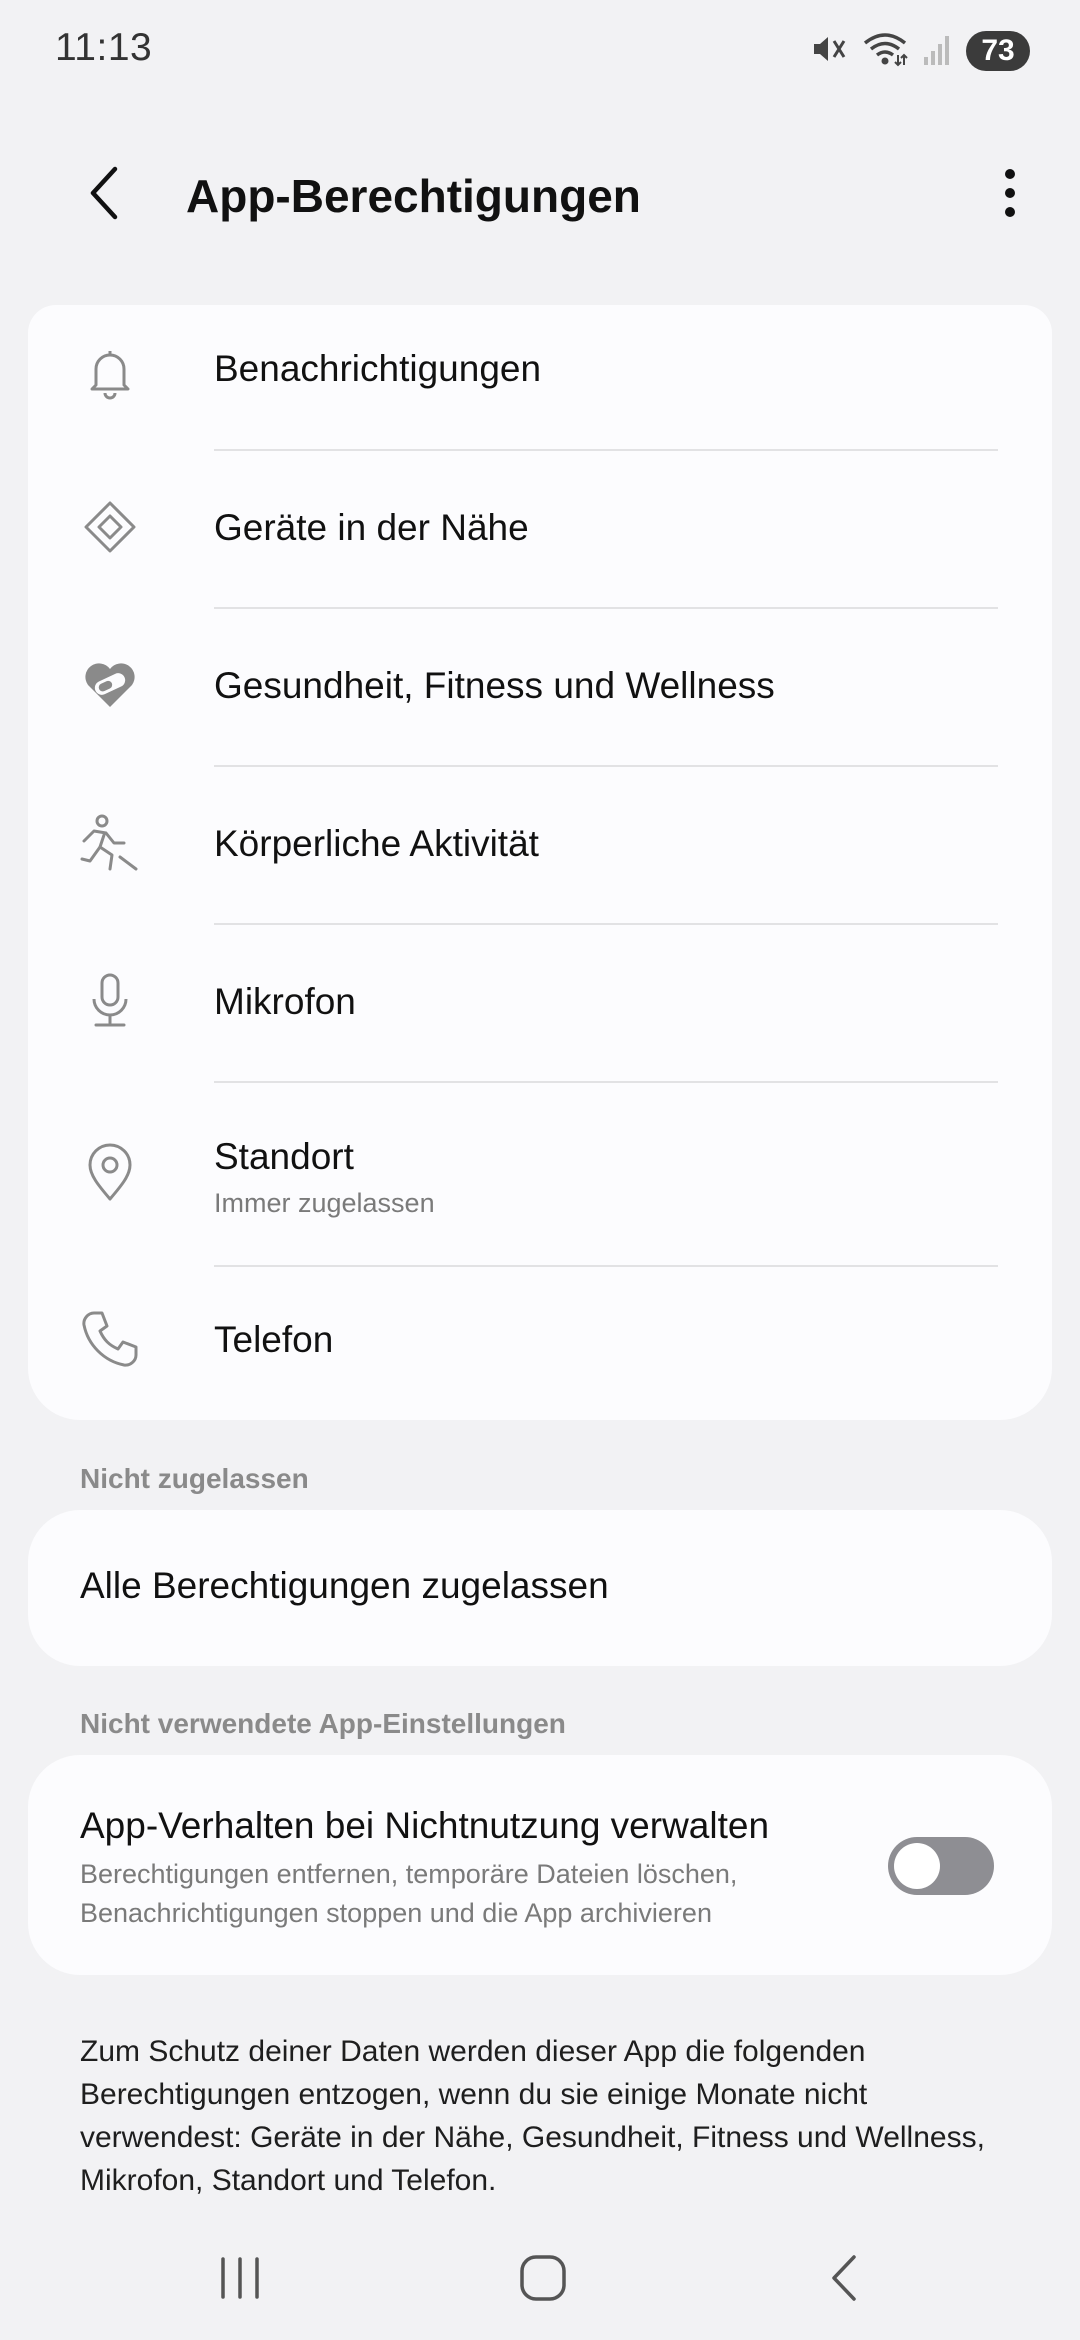  What do you see at coordinates (885, 51) in the screenshot?
I see `wifi-icon` at bounding box center [885, 51].